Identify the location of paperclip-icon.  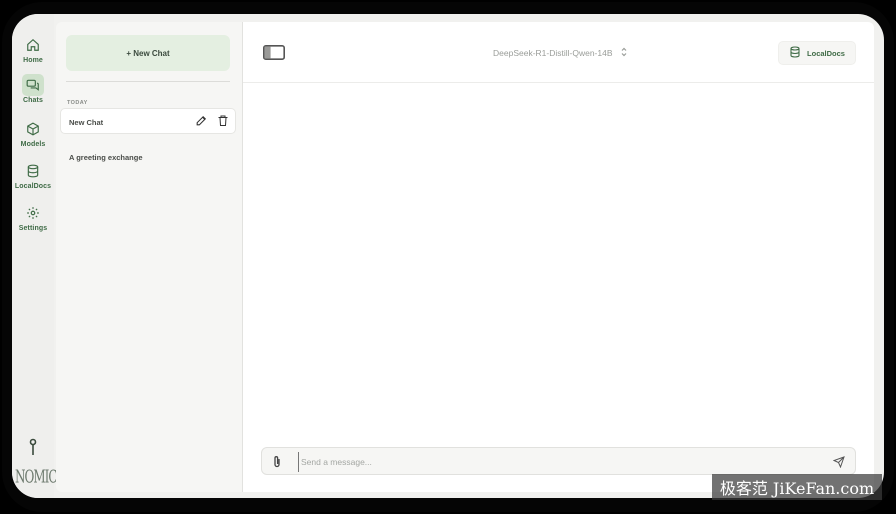
(277, 464).